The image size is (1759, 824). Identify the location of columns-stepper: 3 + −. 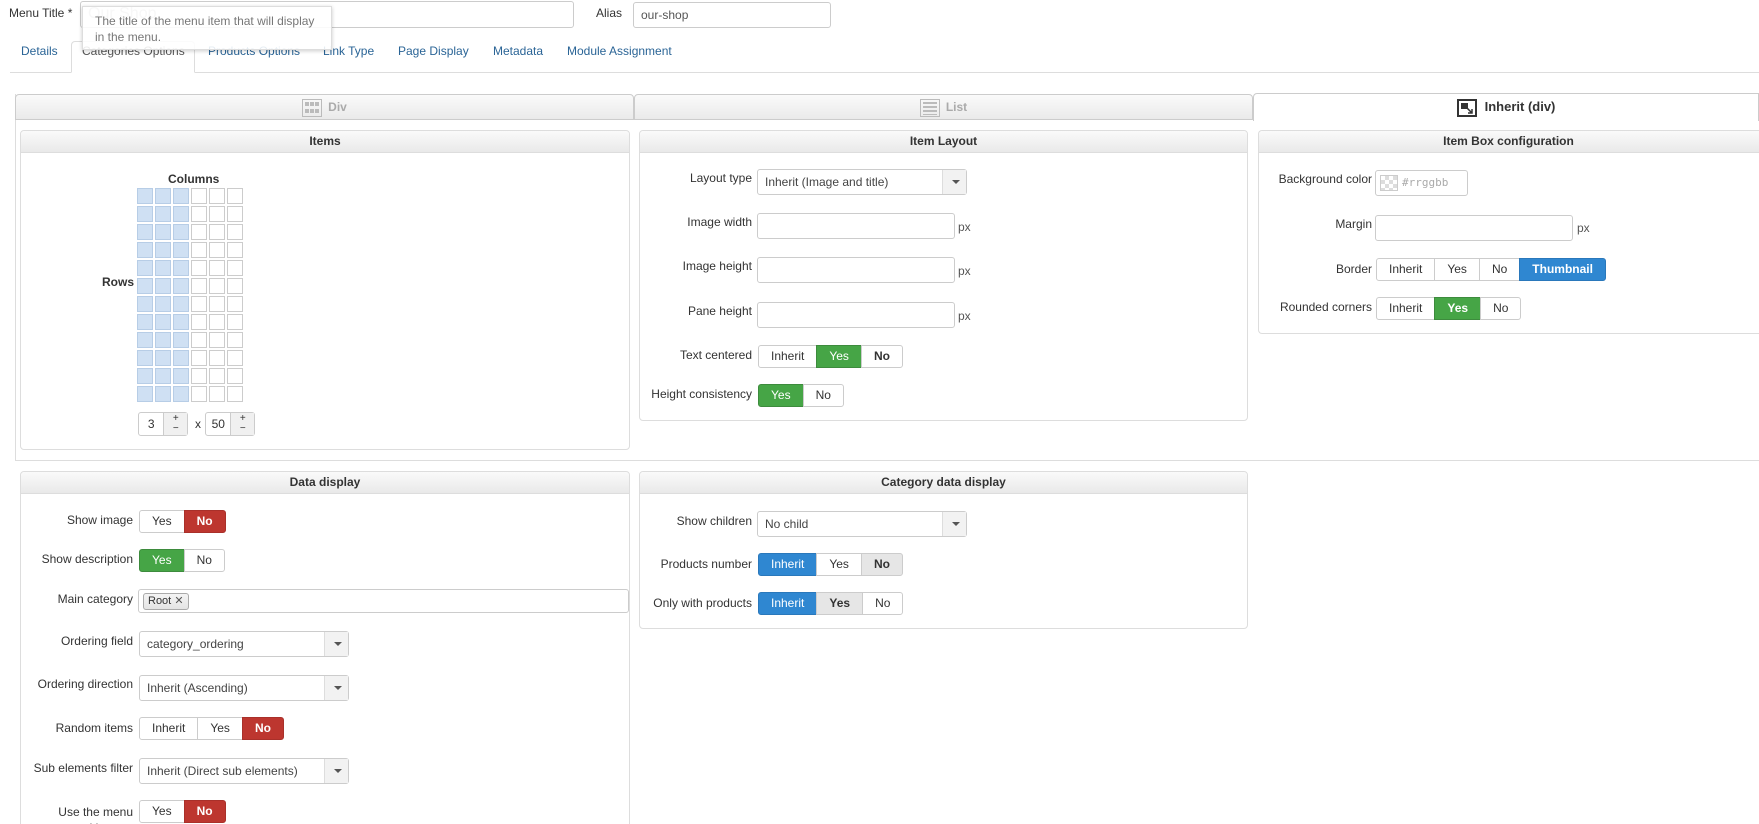
(163, 424).